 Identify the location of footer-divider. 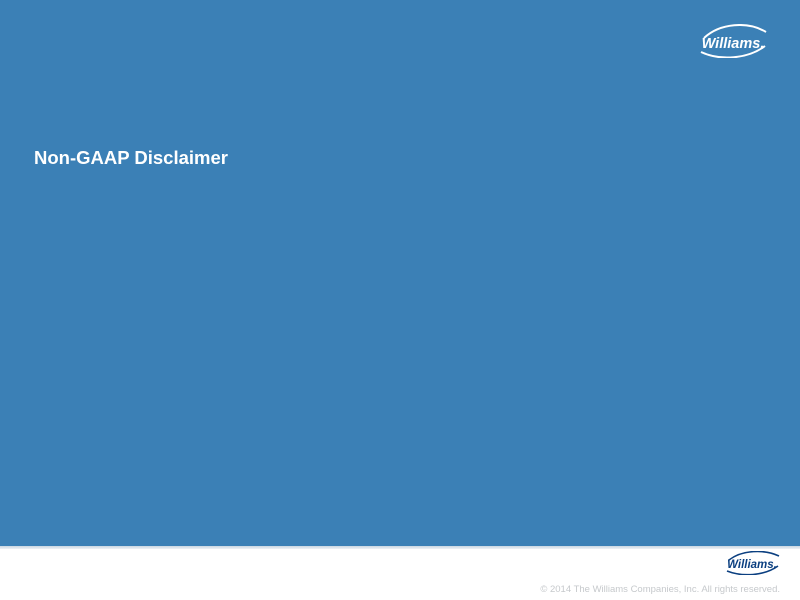
(400, 547).